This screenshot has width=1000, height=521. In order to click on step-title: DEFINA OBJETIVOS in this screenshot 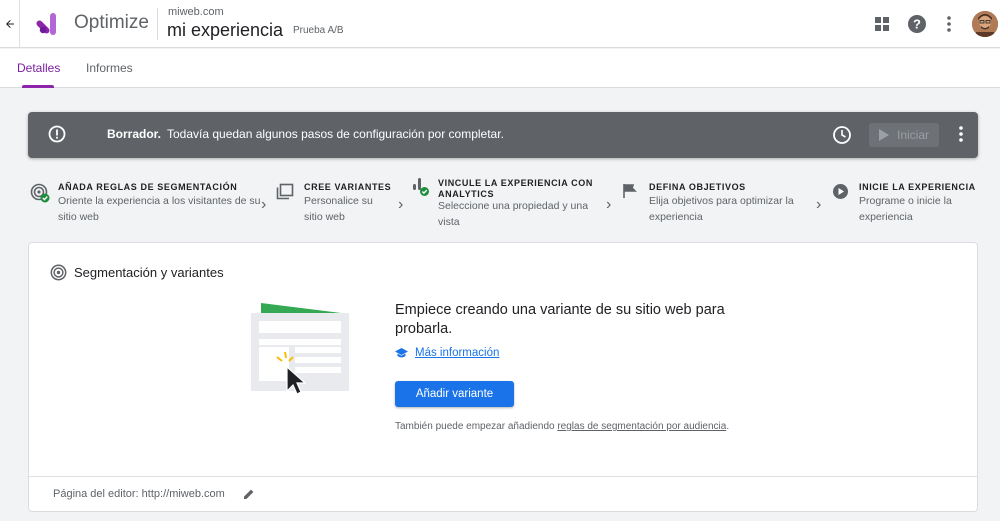, I will do `click(697, 187)`.